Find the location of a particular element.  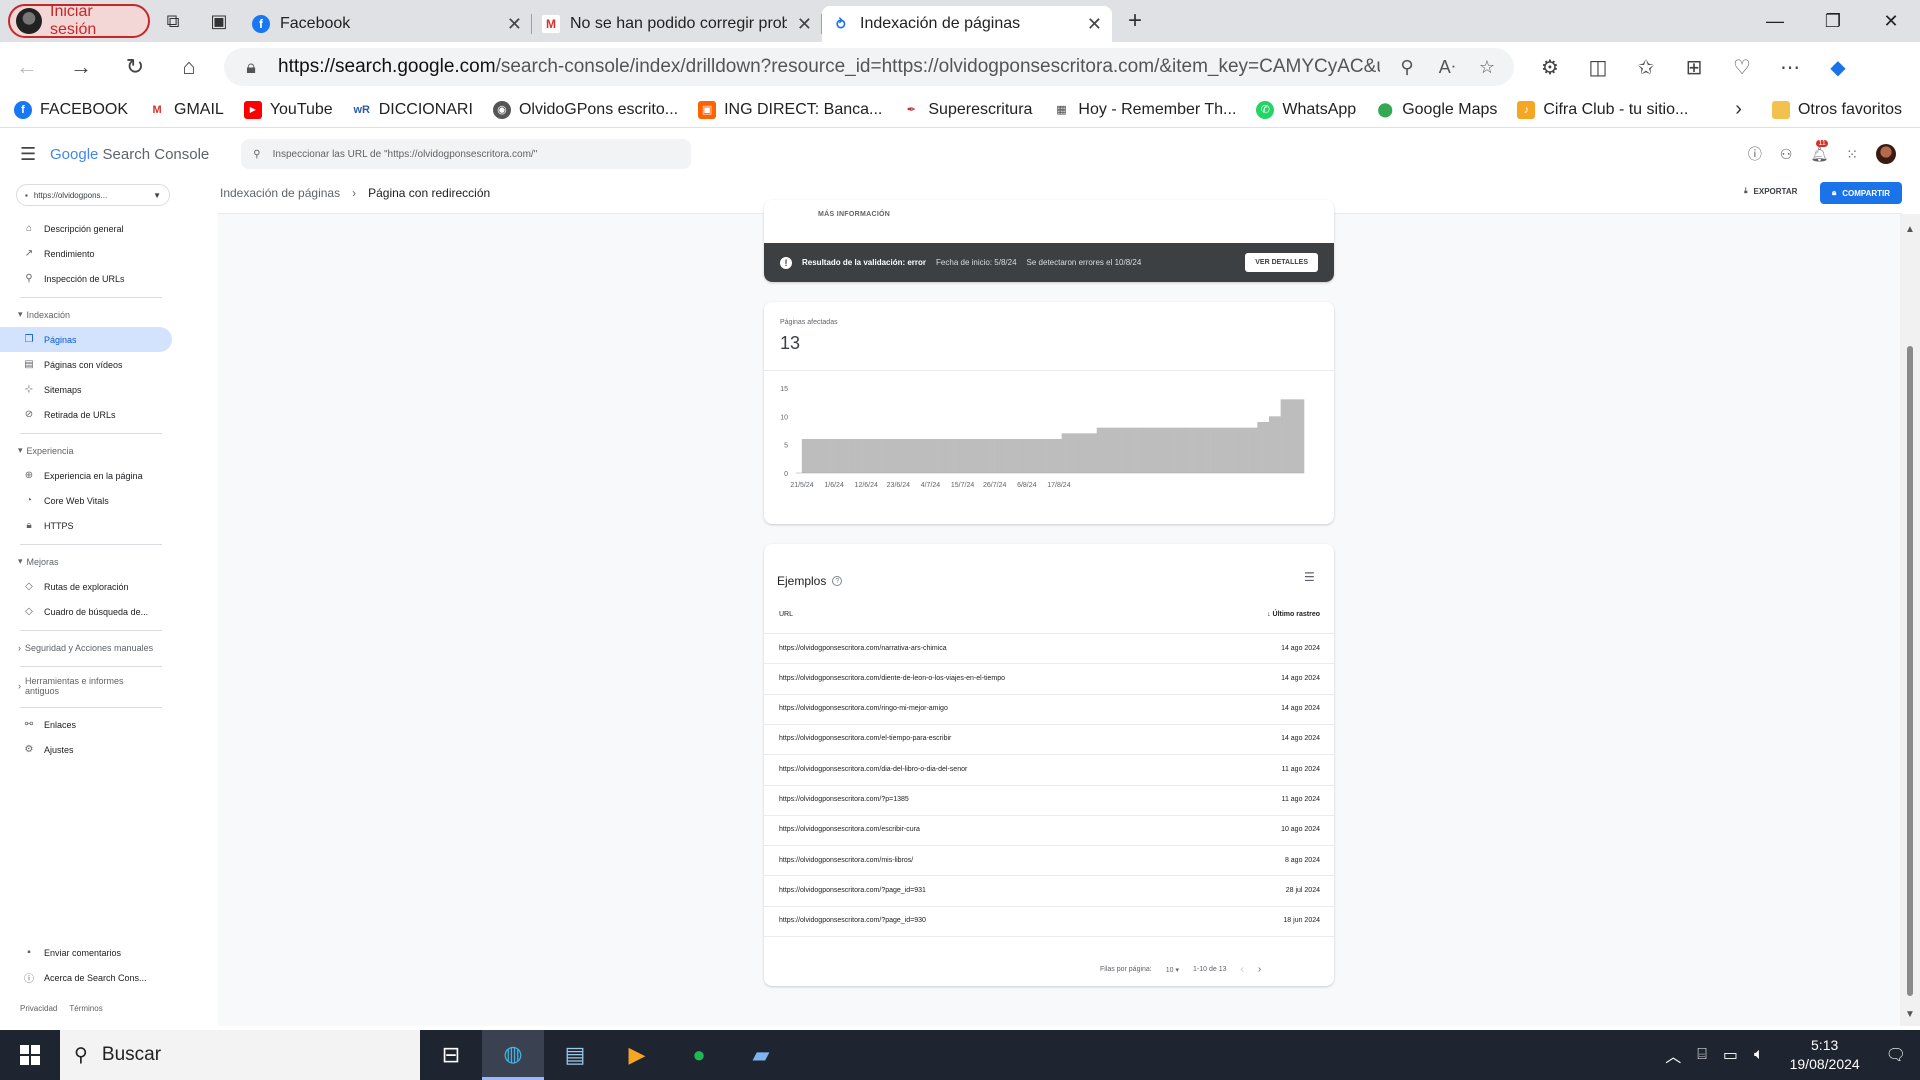

zoom-icon: ⚲ is located at coordinates (1407, 67).